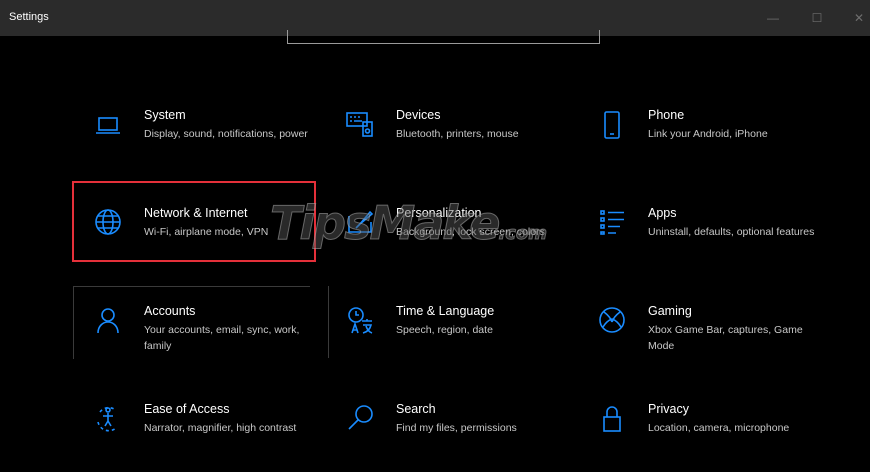 The width and height of the screenshot is (870, 472). What do you see at coordinates (668, 409) in the screenshot?
I see `tile-title: Privacy` at bounding box center [668, 409].